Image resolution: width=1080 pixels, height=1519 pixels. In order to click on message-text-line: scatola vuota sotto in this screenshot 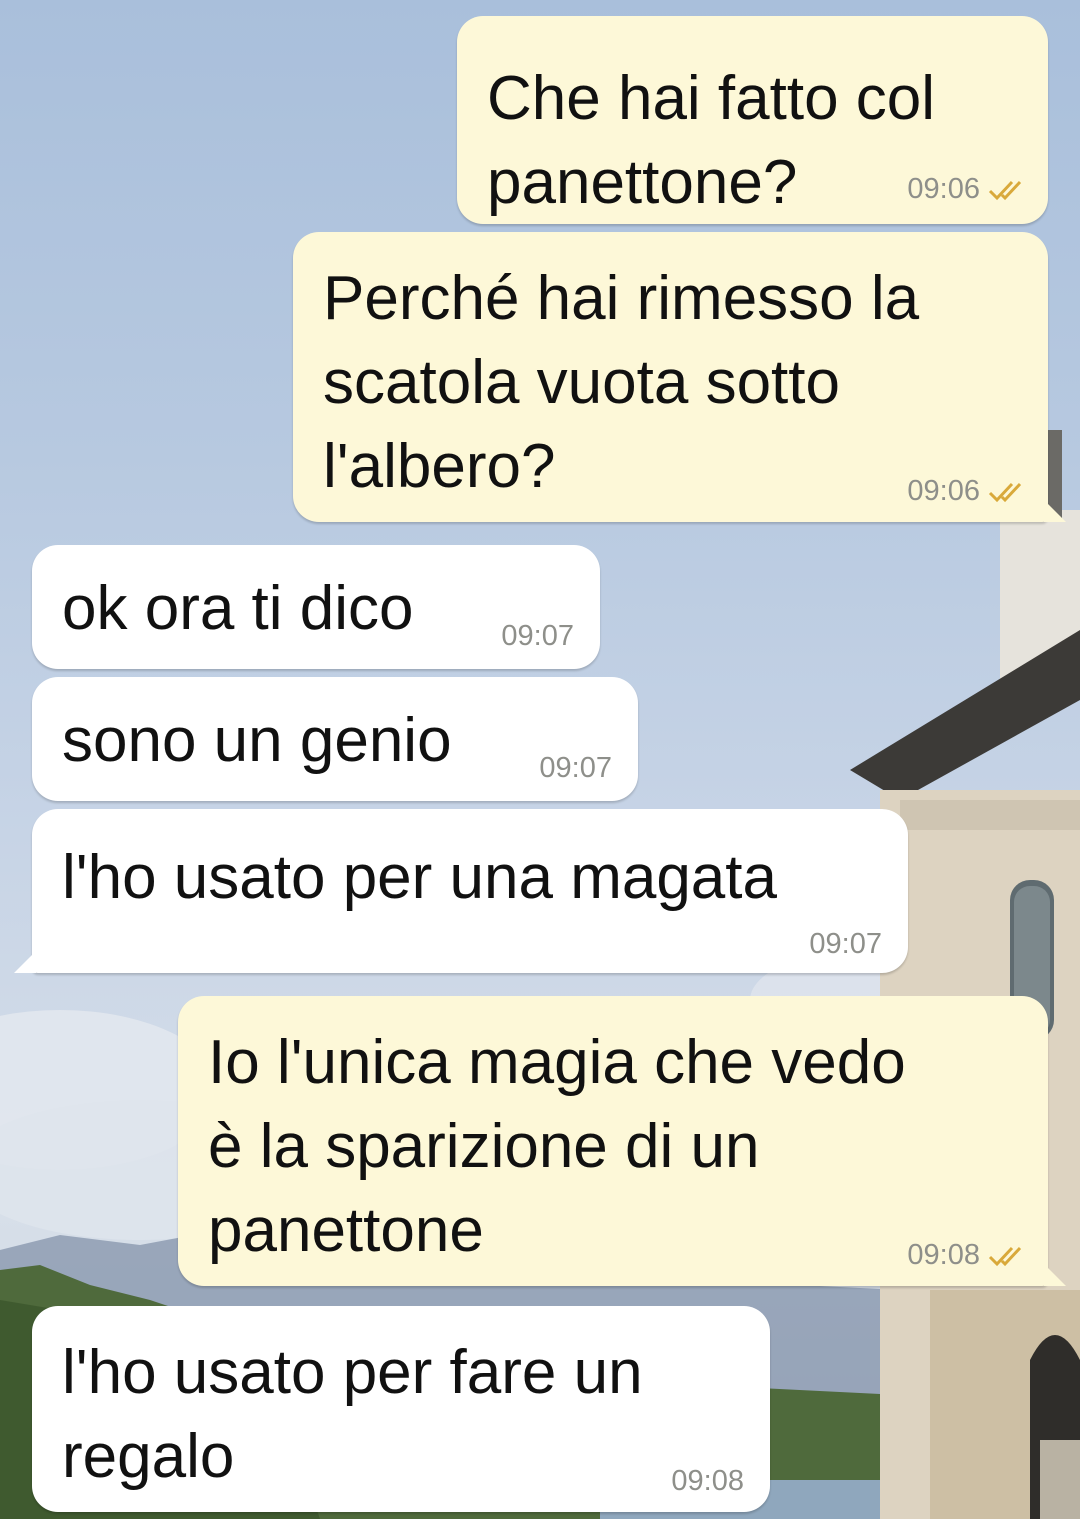, I will do `click(581, 382)`.